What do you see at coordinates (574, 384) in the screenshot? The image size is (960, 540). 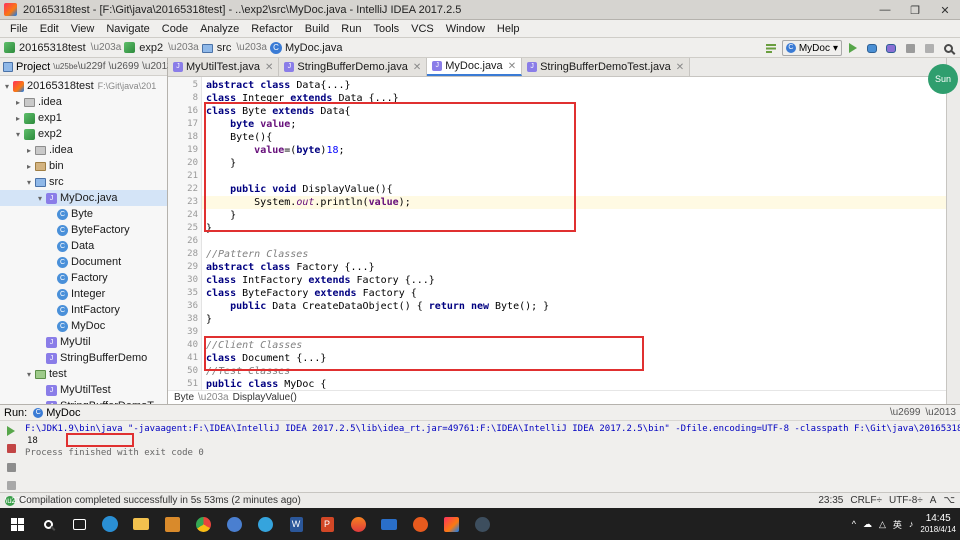 I see `code-line: public class MyDoc {` at bounding box center [574, 384].